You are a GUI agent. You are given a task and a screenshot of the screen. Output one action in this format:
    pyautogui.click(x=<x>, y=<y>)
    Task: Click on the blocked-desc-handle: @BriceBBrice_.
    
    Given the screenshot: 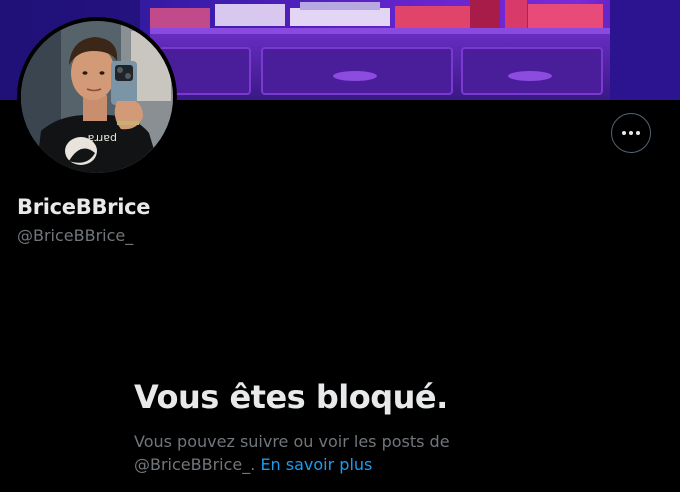 What is the action you would take?
    pyautogui.click(x=195, y=464)
    